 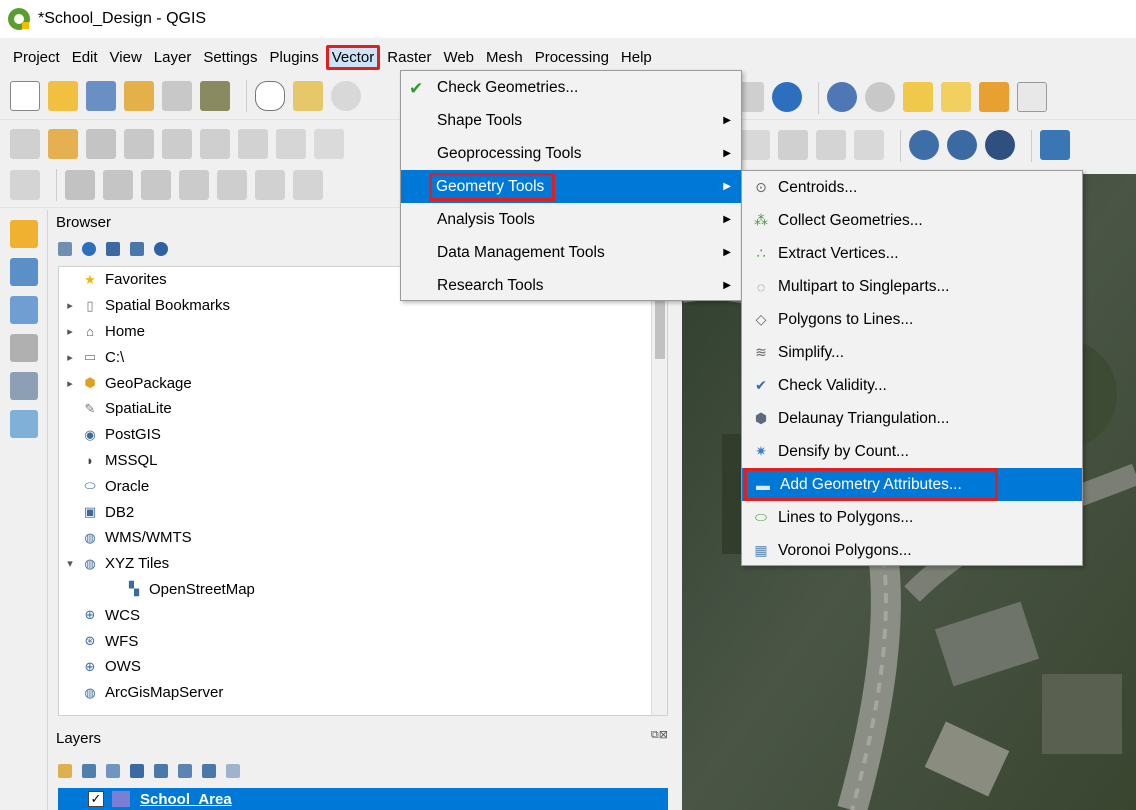 What do you see at coordinates (24, 310) in the screenshot?
I see `add-vector-icon` at bounding box center [24, 310].